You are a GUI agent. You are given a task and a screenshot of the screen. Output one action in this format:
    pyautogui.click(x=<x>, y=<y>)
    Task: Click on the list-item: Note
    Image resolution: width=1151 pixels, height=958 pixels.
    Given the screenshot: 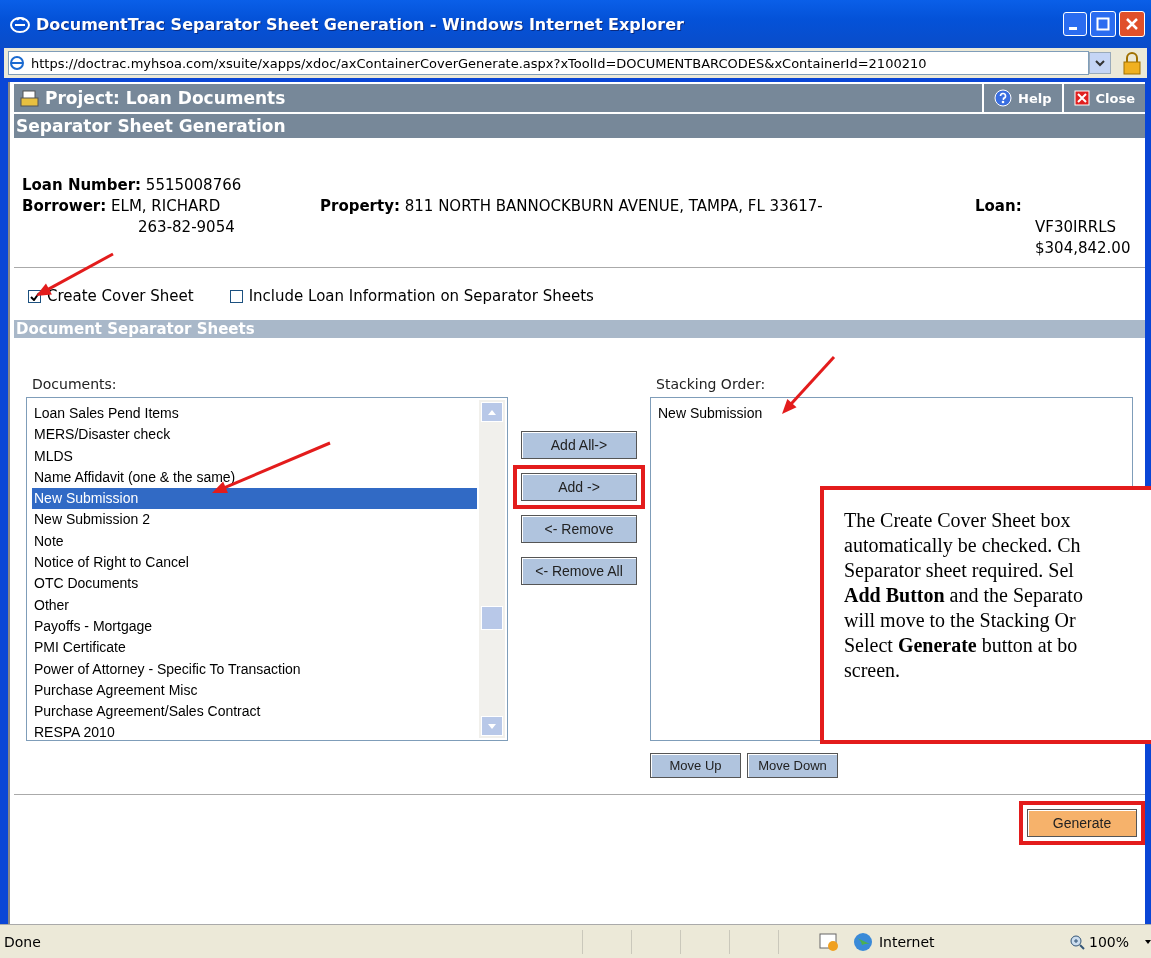 What is the action you would take?
    pyautogui.click(x=254, y=541)
    